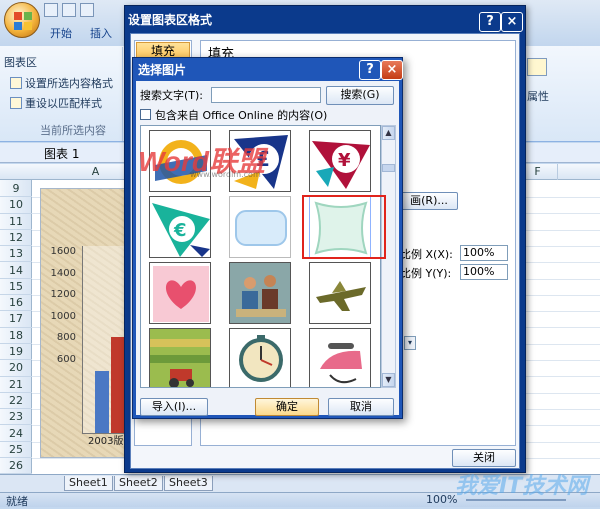 Image resolution: width=600 pixels, height=509 pixels. I want to click on ribbon-divider, so click(122, 94).